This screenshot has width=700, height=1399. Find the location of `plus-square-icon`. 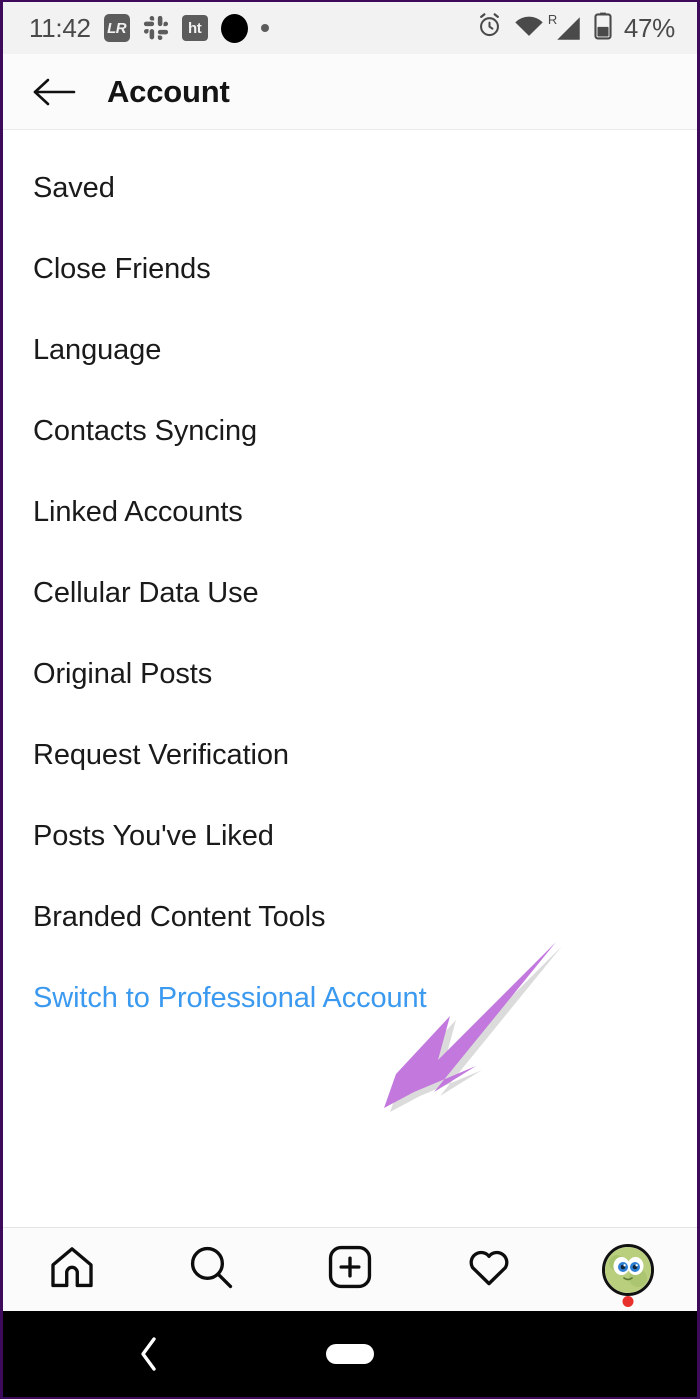

plus-square-icon is located at coordinates (350, 1269).